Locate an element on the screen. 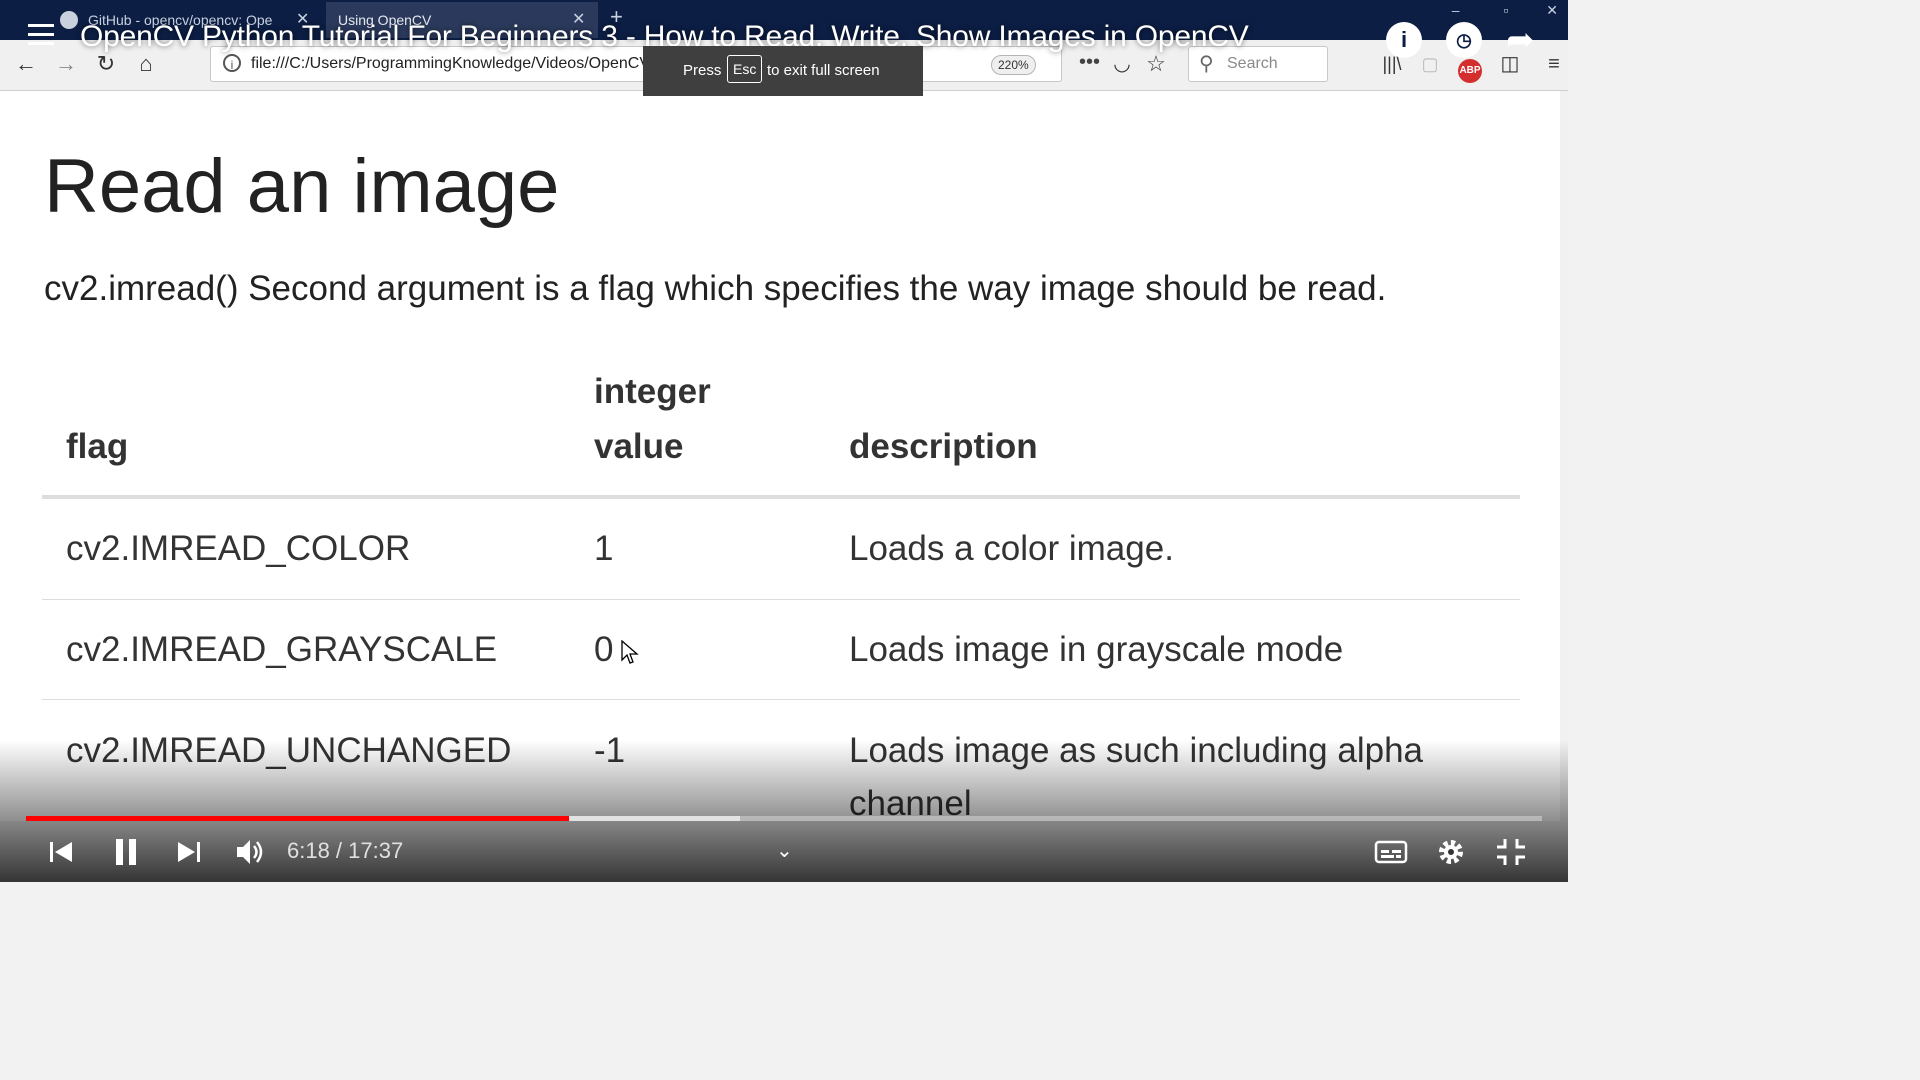 This screenshot has width=1920, height=1080. forward-icon: → is located at coordinates (66, 64).